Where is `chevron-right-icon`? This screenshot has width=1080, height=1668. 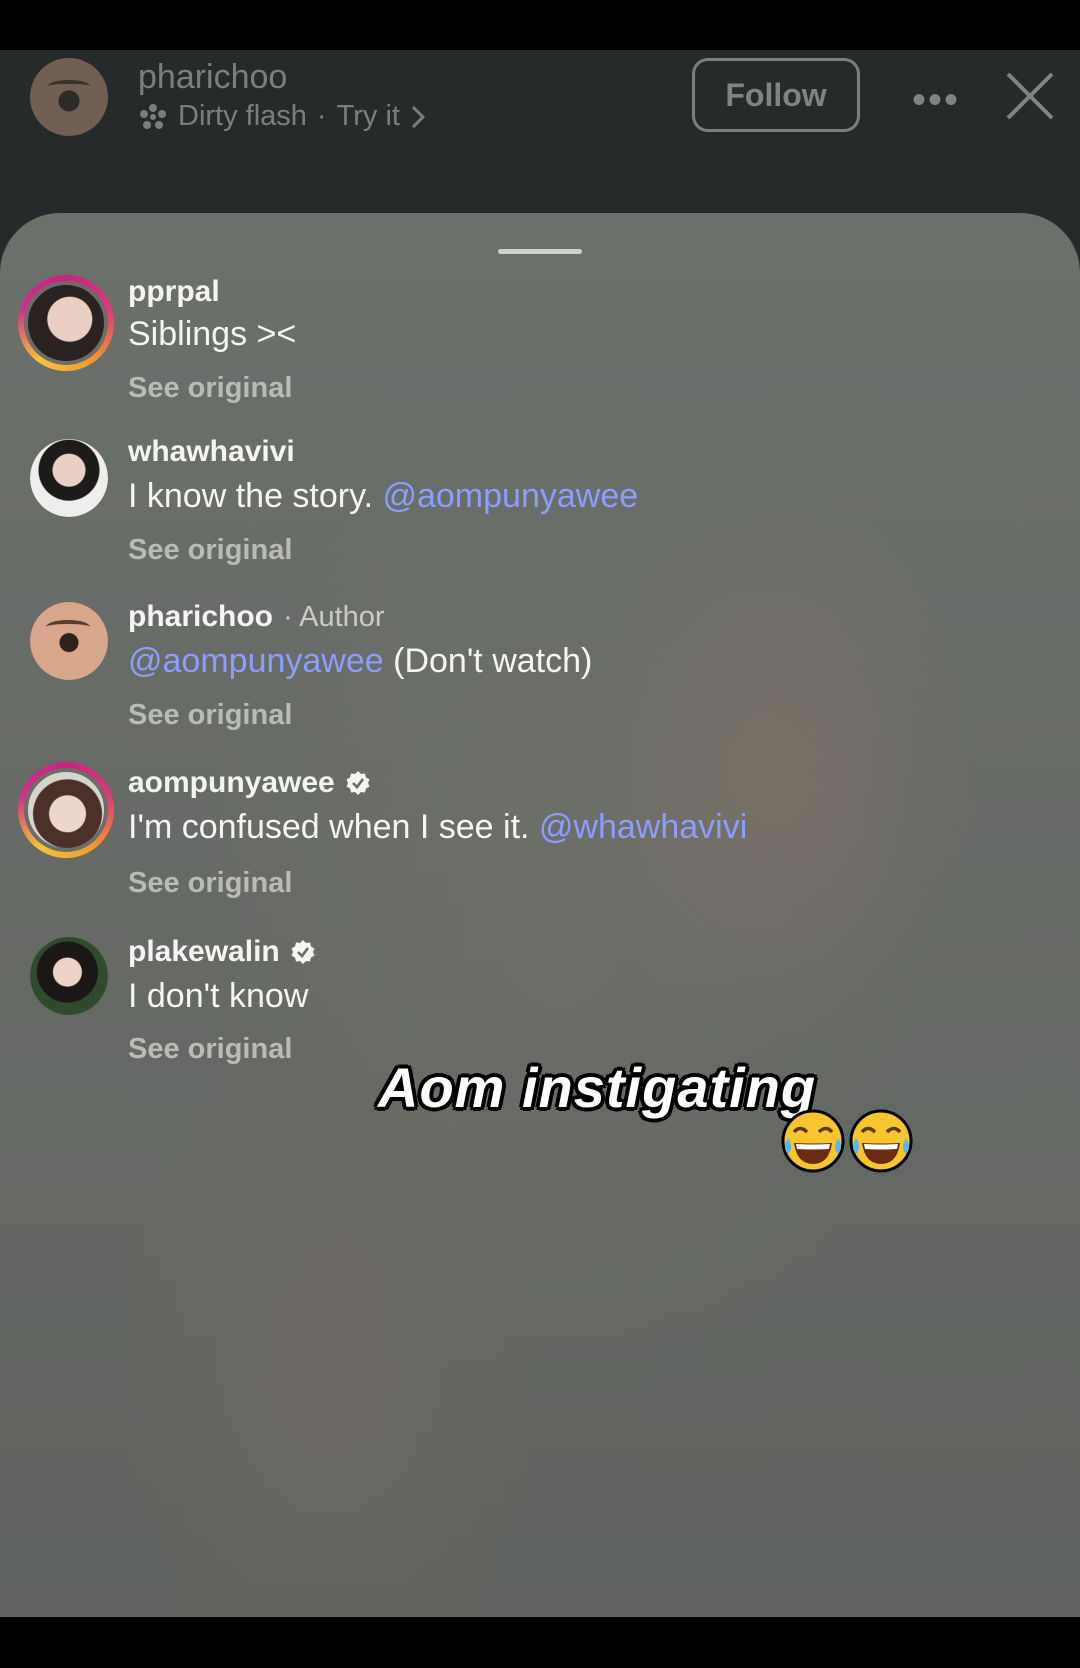 chevron-right-icon is located at coordinates (418, 116).